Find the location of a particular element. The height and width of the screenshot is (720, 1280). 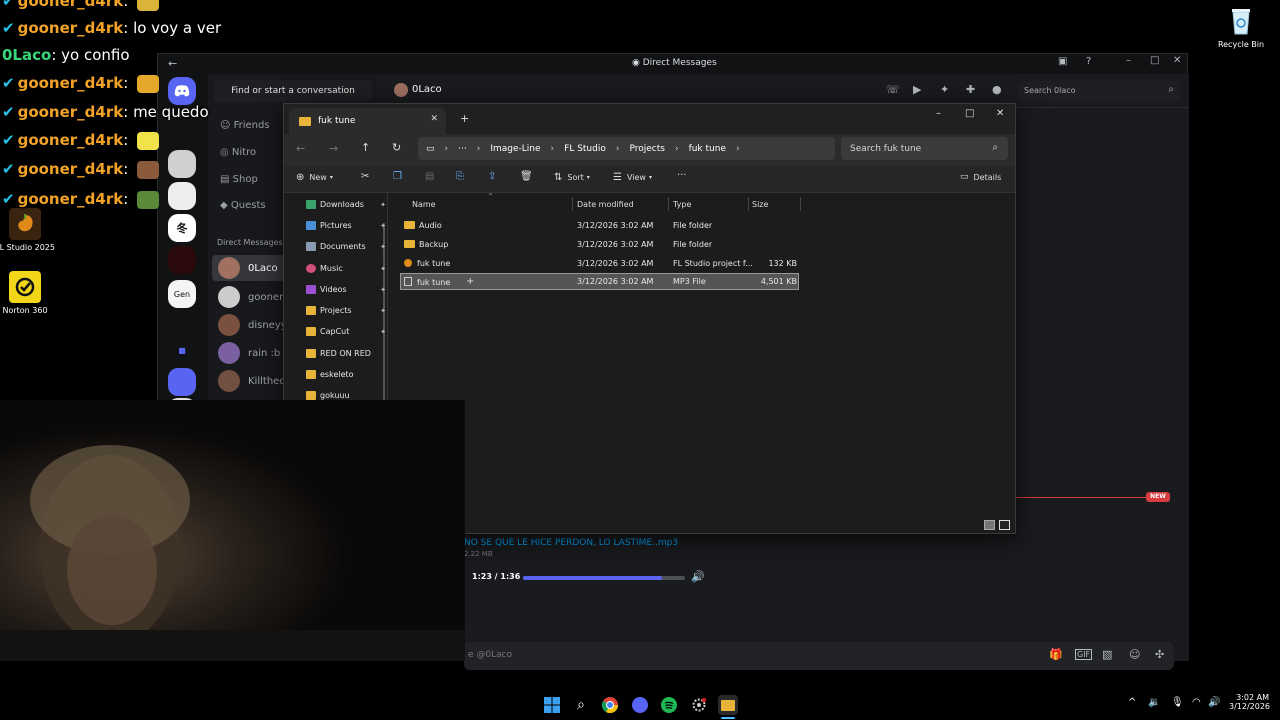

voice-call-icon: ☏ is located at coordinates (893, 89).